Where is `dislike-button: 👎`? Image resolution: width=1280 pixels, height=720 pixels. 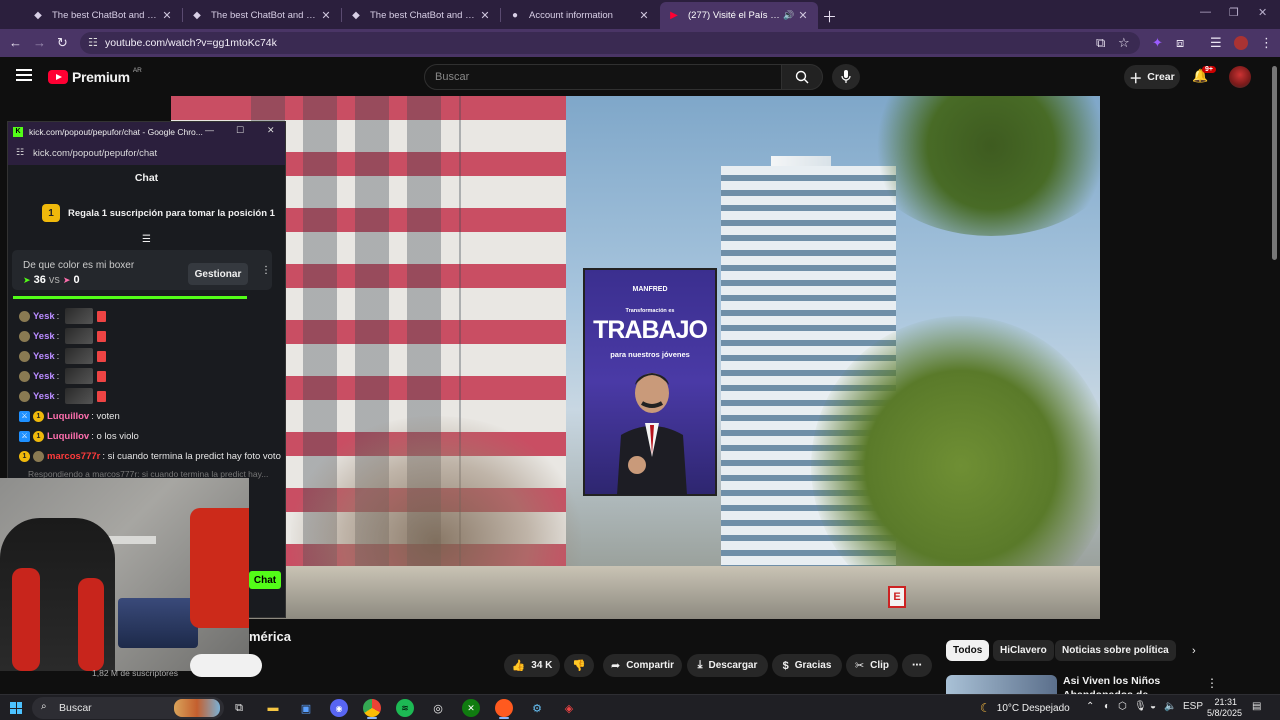 dislike-button: 👎 is located at coordinates (579, 665).